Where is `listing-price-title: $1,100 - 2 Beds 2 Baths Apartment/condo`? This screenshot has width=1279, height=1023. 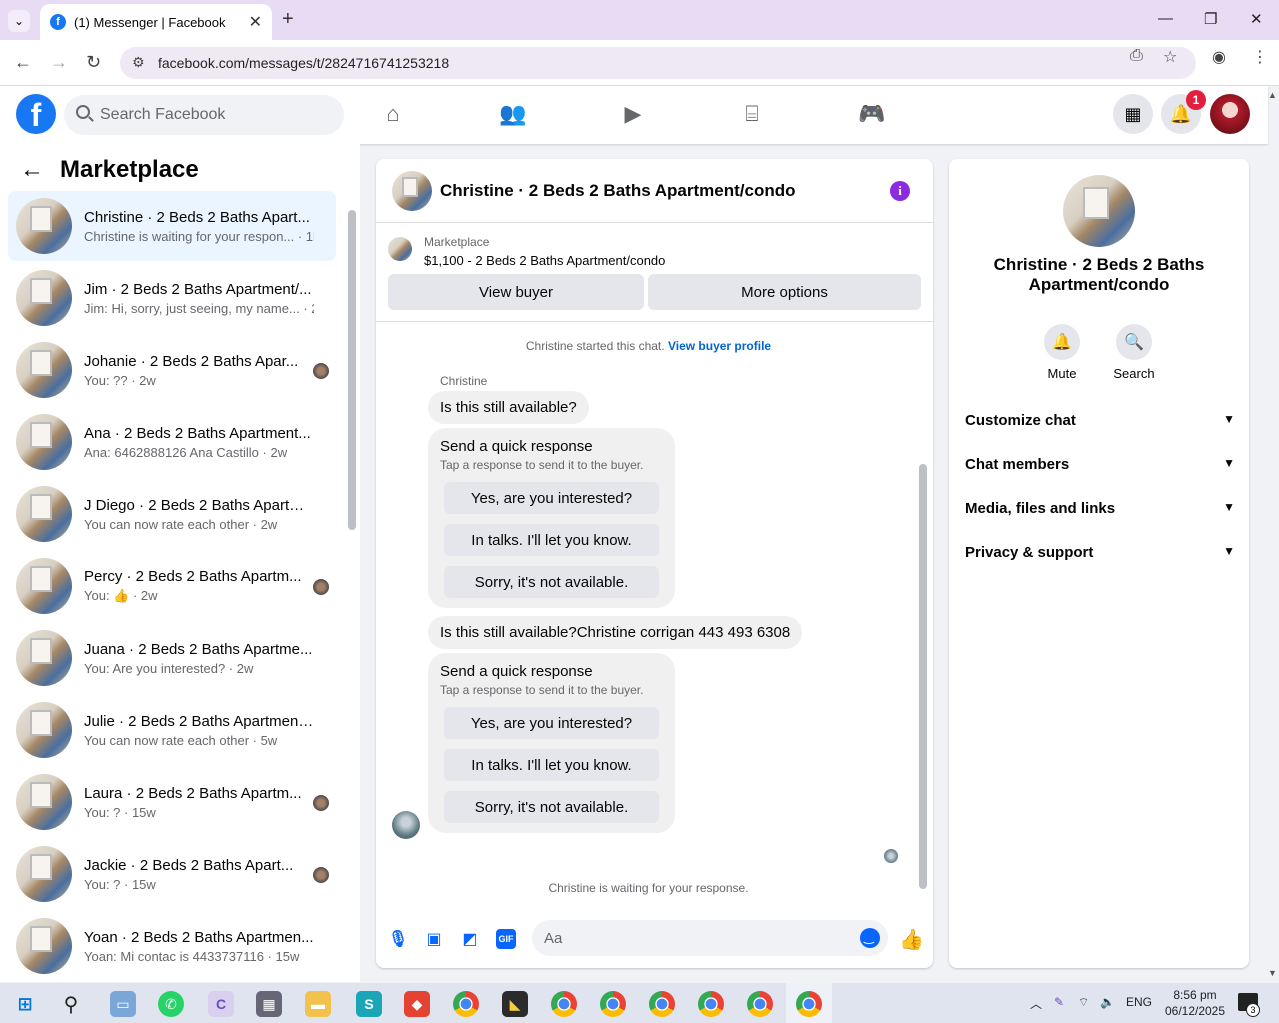 listing-price-title: $1,100 - 2 Beds 2 Baths Apartment/condo is located at coordinates (545, 260).